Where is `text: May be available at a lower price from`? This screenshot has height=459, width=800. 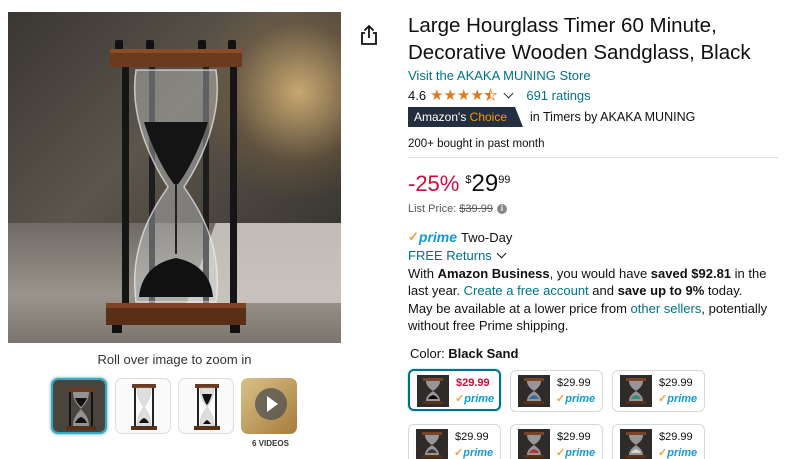 text: May be available at a lower price from is located at coordinates (519, 308).